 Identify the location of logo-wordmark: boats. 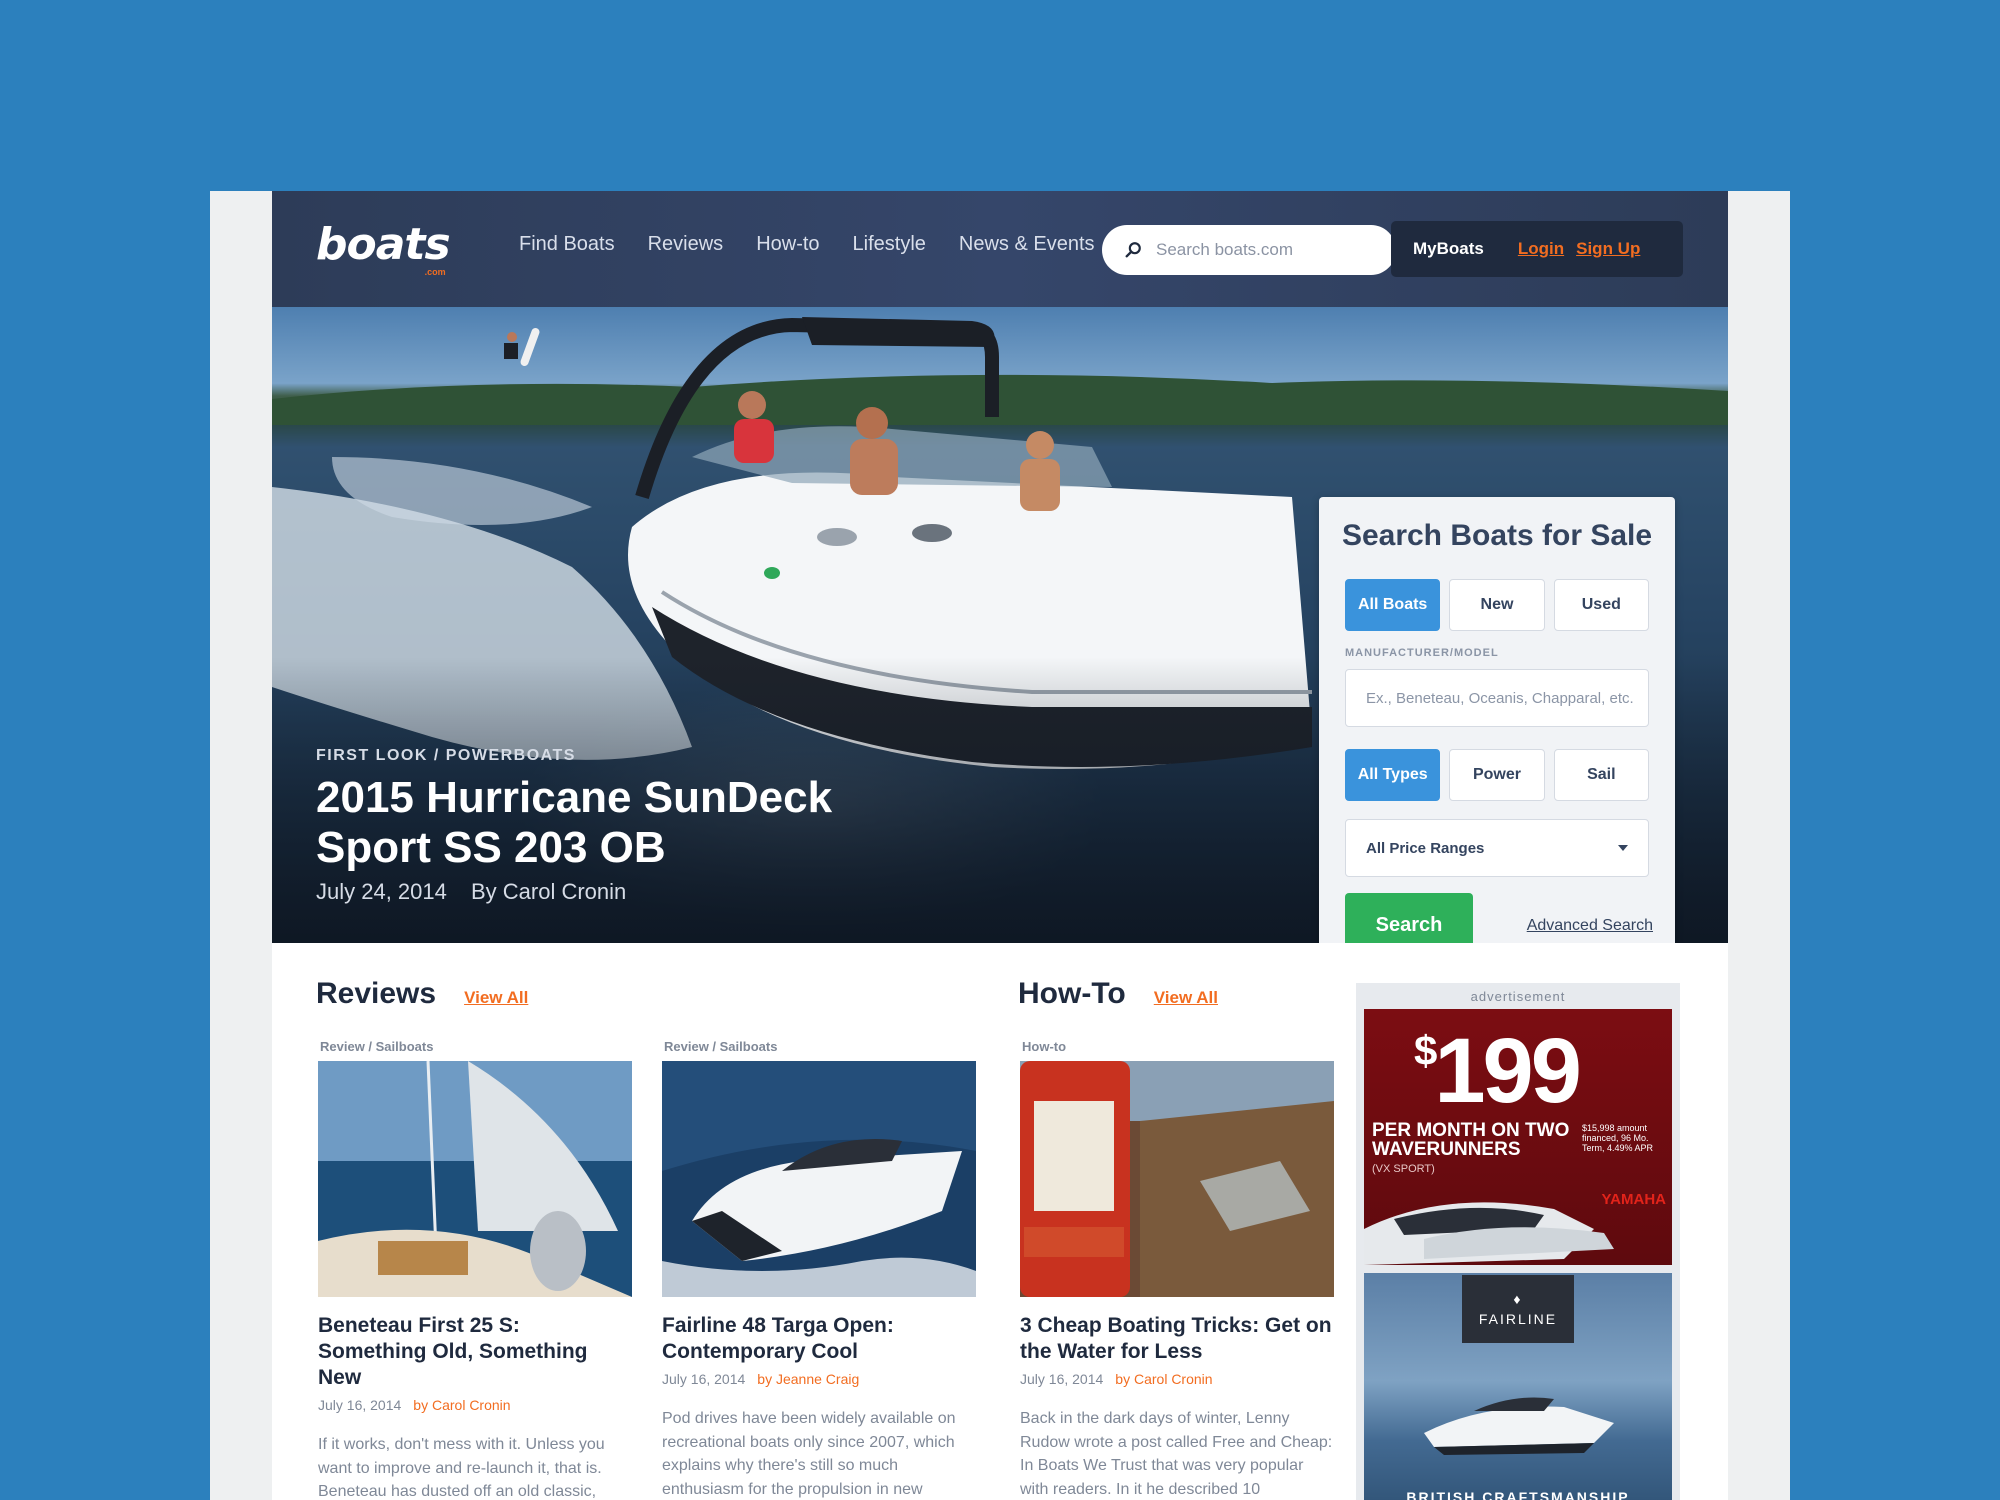
(383, 244).